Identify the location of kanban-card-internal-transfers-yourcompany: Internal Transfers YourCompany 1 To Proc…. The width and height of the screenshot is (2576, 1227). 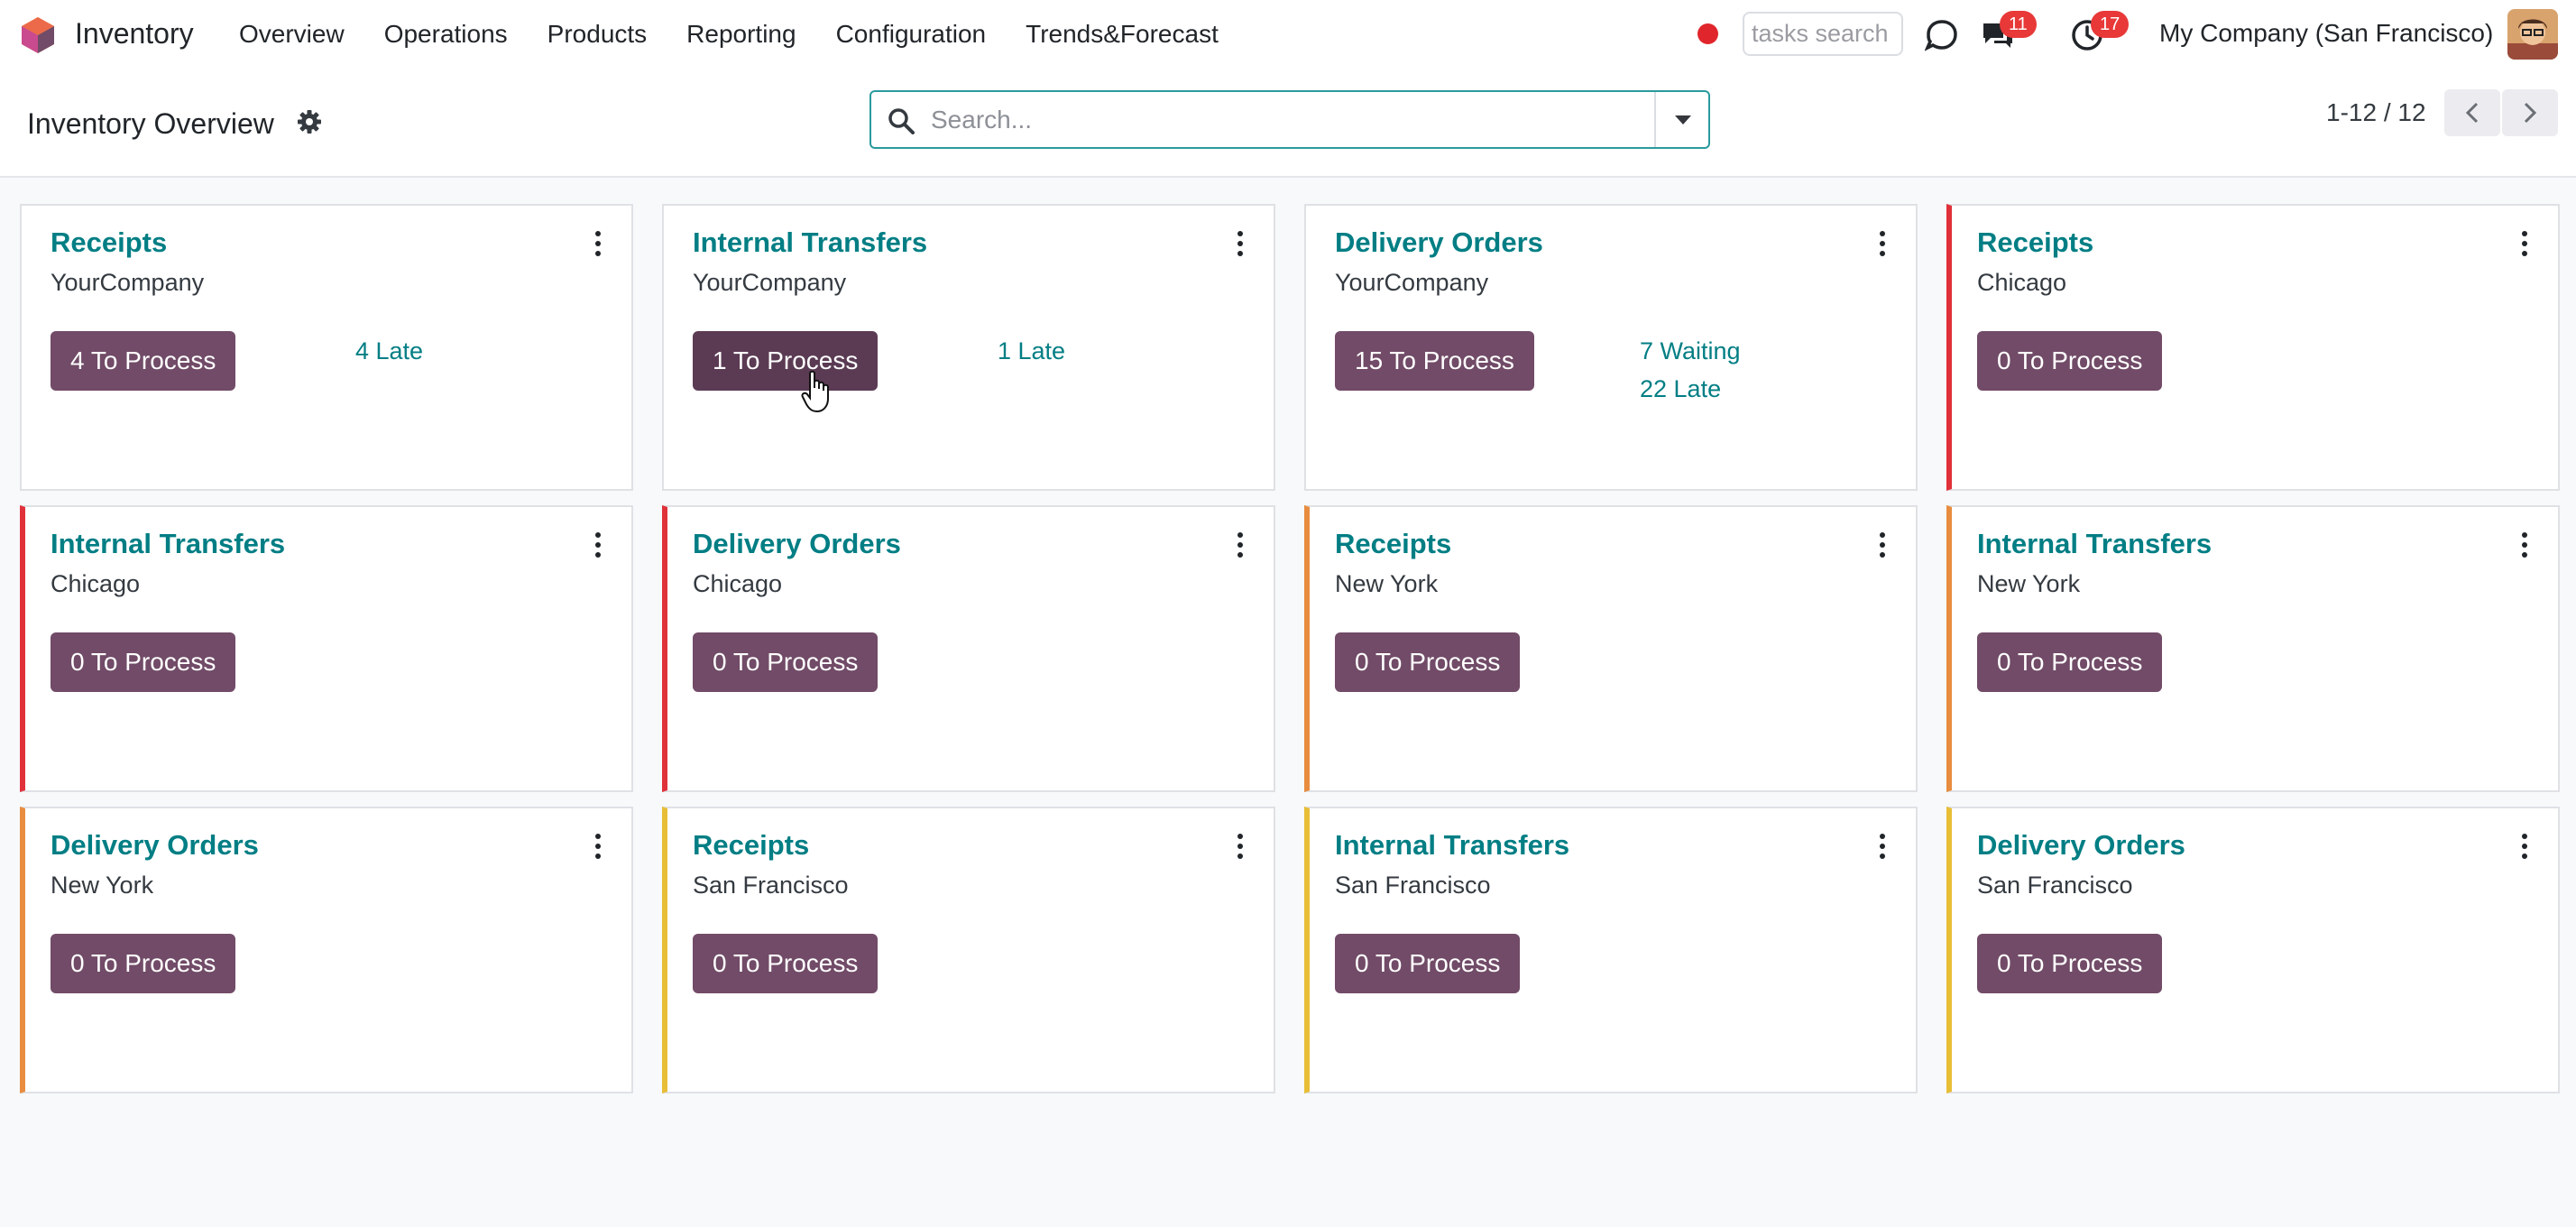
(968, 347).